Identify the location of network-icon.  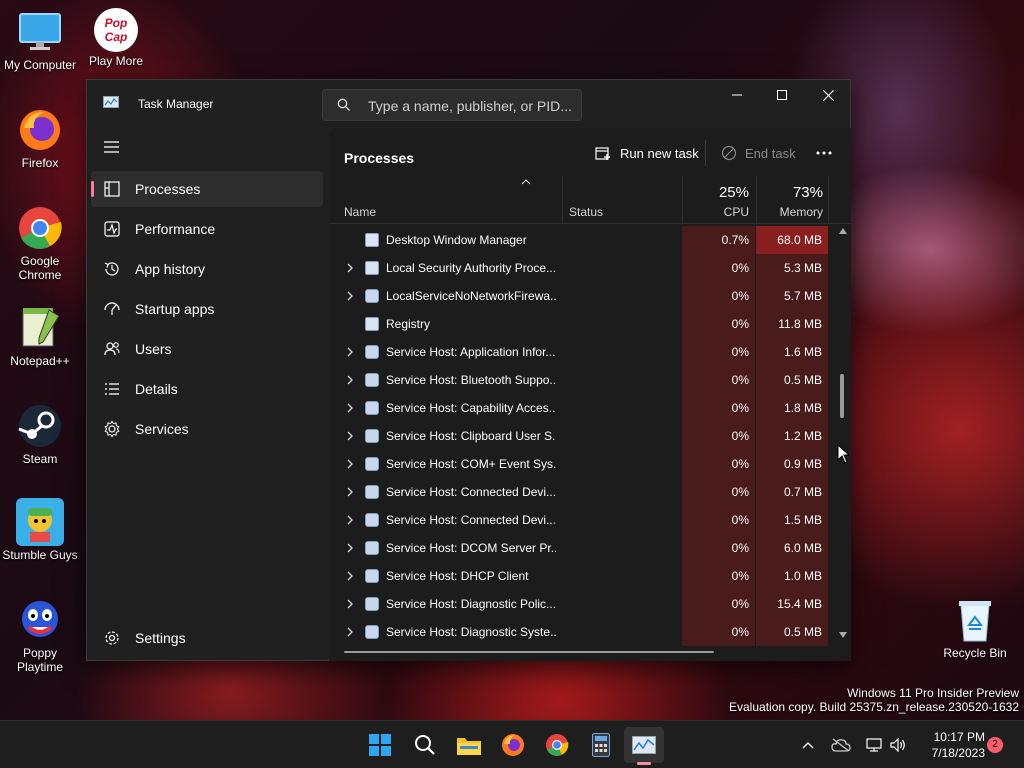
(874, 745).